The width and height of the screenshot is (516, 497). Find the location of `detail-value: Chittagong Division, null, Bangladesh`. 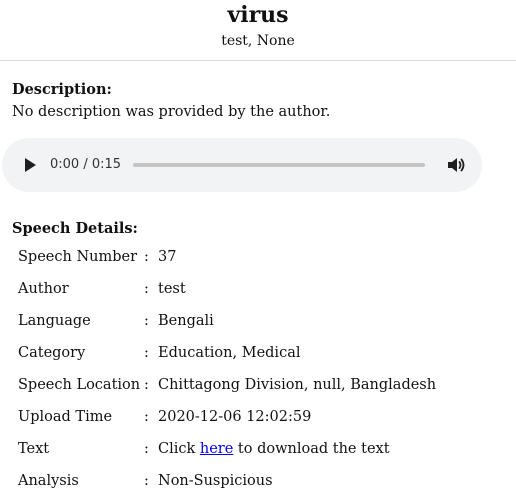

detail-value: Chittagong Division, null, Bangladesh is located at coordinates (297, 385).